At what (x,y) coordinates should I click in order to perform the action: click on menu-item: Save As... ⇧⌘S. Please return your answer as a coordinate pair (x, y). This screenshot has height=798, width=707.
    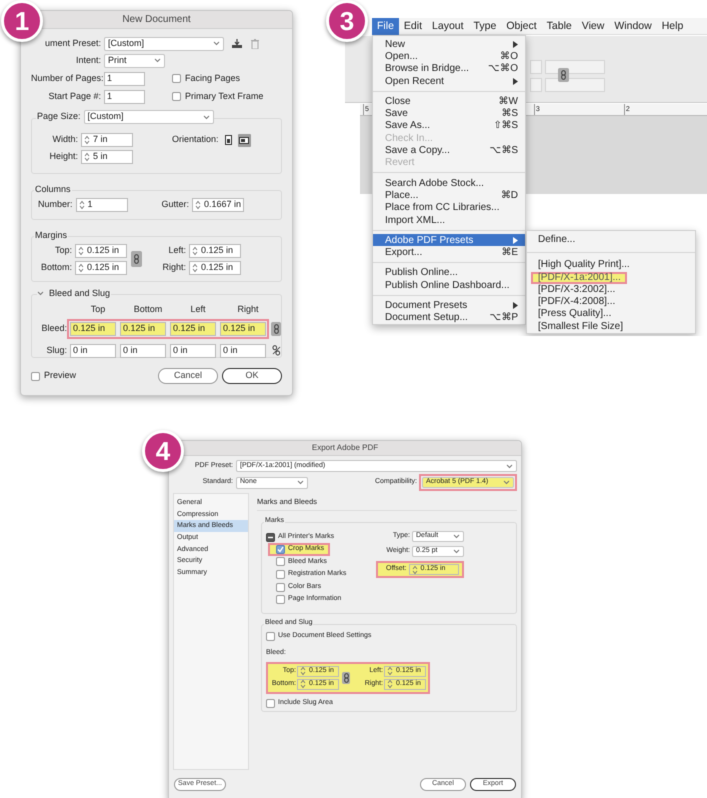
    Looking at the image, I should click on (449, 126).